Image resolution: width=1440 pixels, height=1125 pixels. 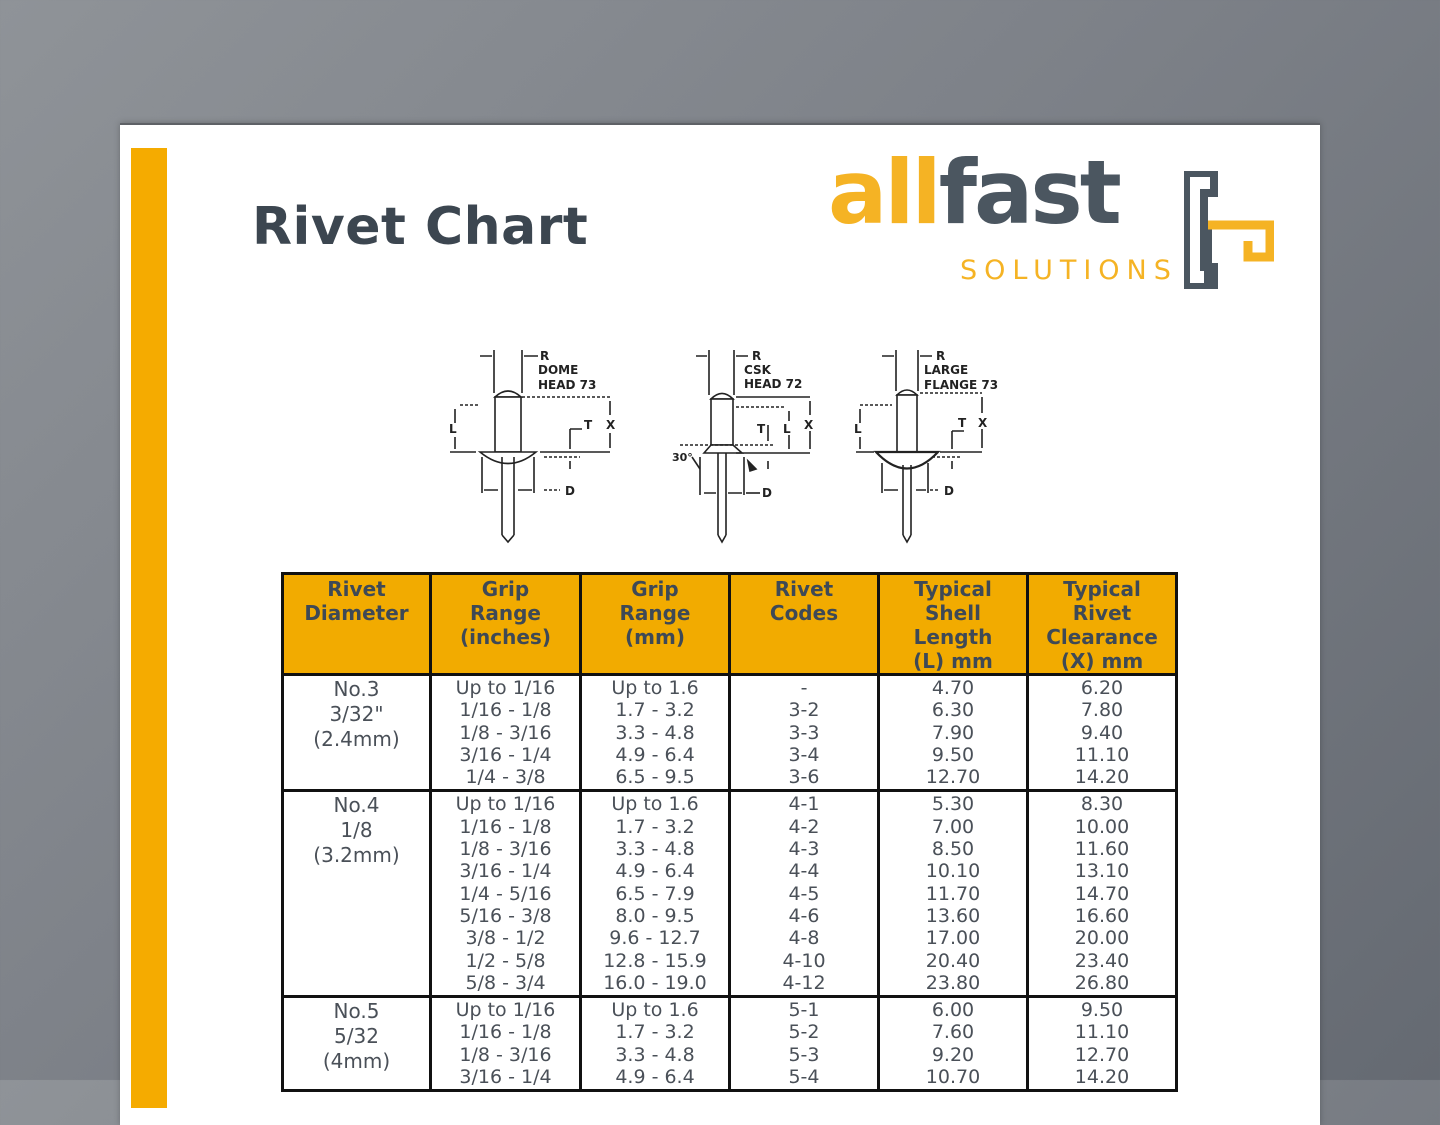 I want to click on rivet-clearance-cell: 9.50 11.10 12.70 14.20, so click(x=1102, y=1044).